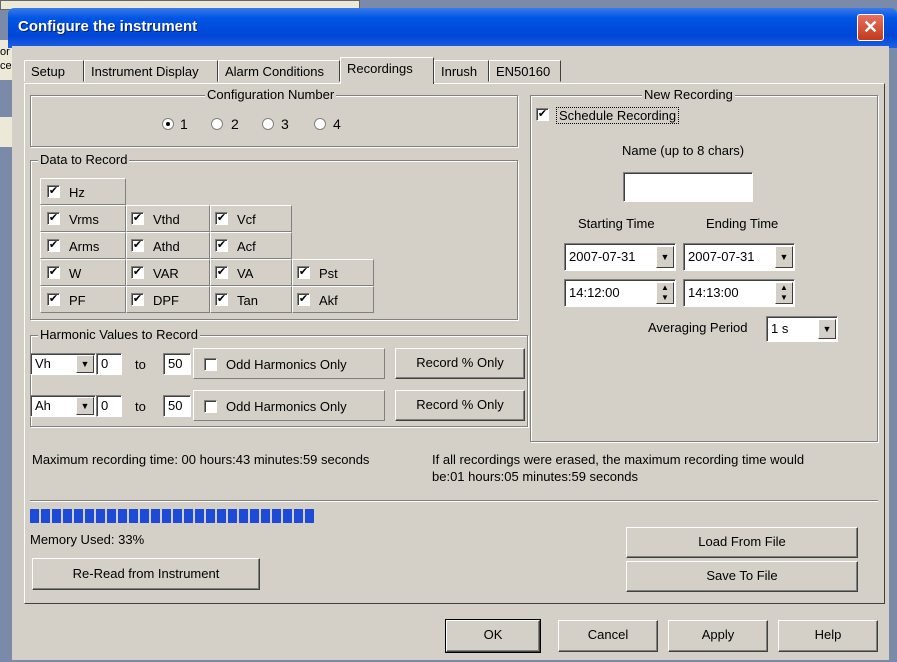 The width and height of the screenshot is (897, 662). What do you see at coordinates (151, 71) in the screenshot?
I see `tab-instrument-display: Instrument Display` at bounding box center [151, 71].